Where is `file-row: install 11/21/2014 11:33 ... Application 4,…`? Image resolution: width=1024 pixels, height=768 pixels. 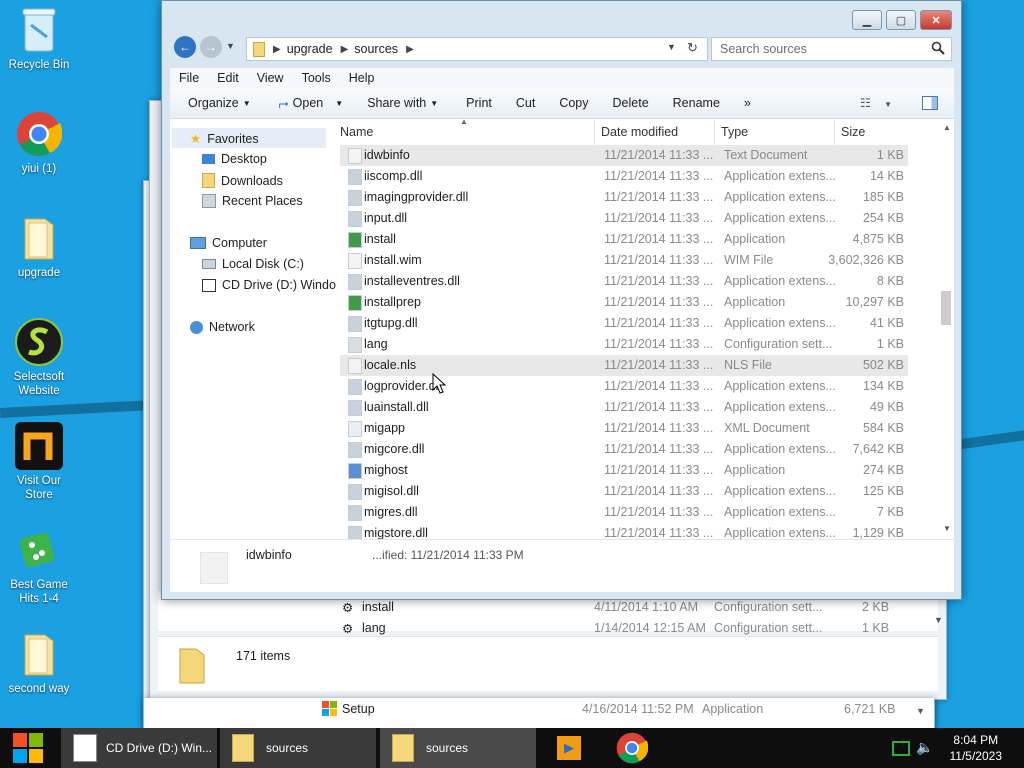 file-row: install 11/21/2014 11:33 ... Application 4,… is located at coordinates (624, 239).